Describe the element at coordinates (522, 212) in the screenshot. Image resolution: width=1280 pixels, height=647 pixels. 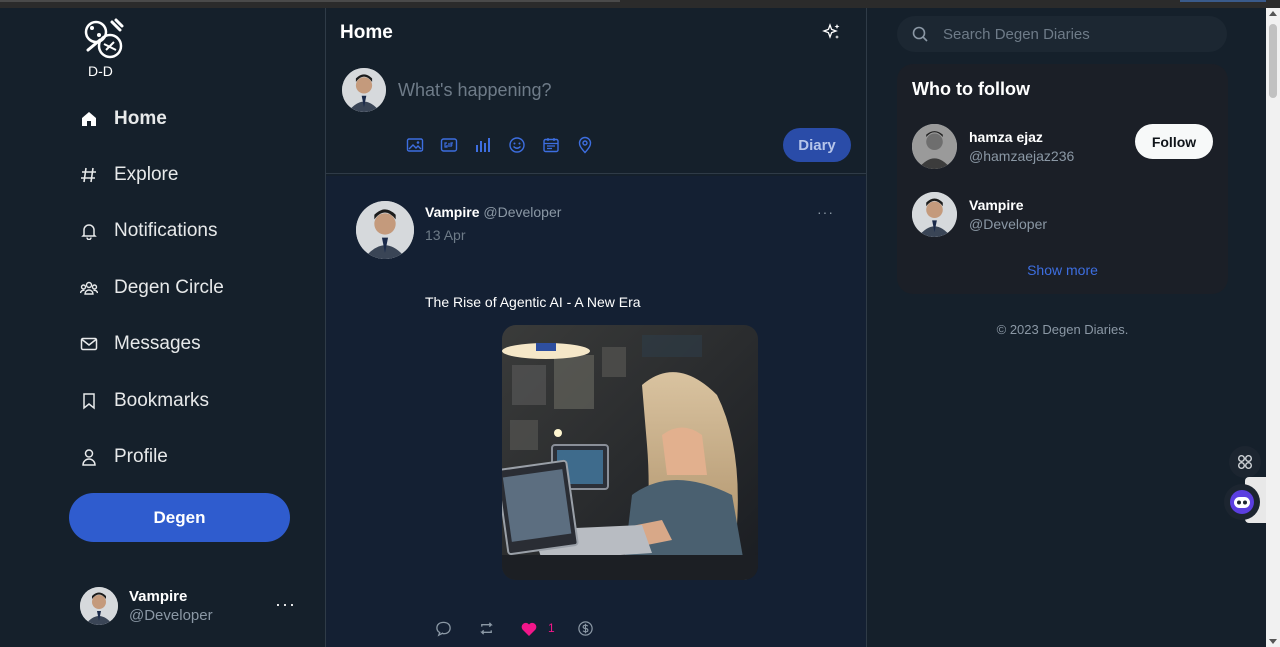
I see `post-author-handle: @Developer` at that location.